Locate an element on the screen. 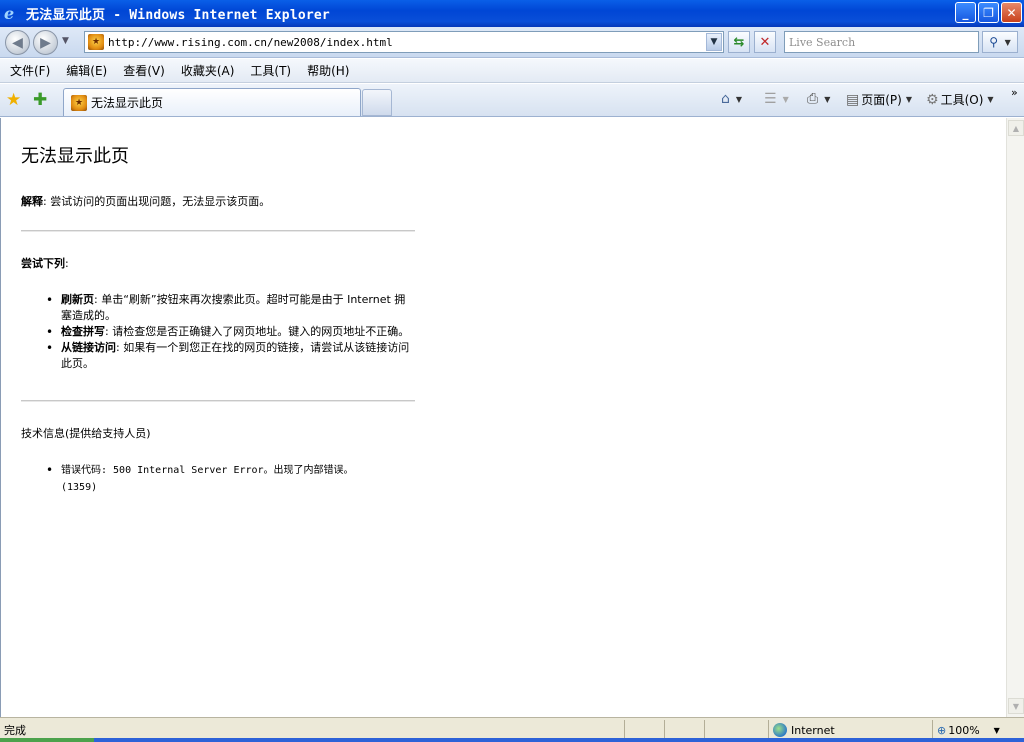 This screenshot has height=742, width=1024. menu-view: 查看(V) is located at coordinates (144, 70).